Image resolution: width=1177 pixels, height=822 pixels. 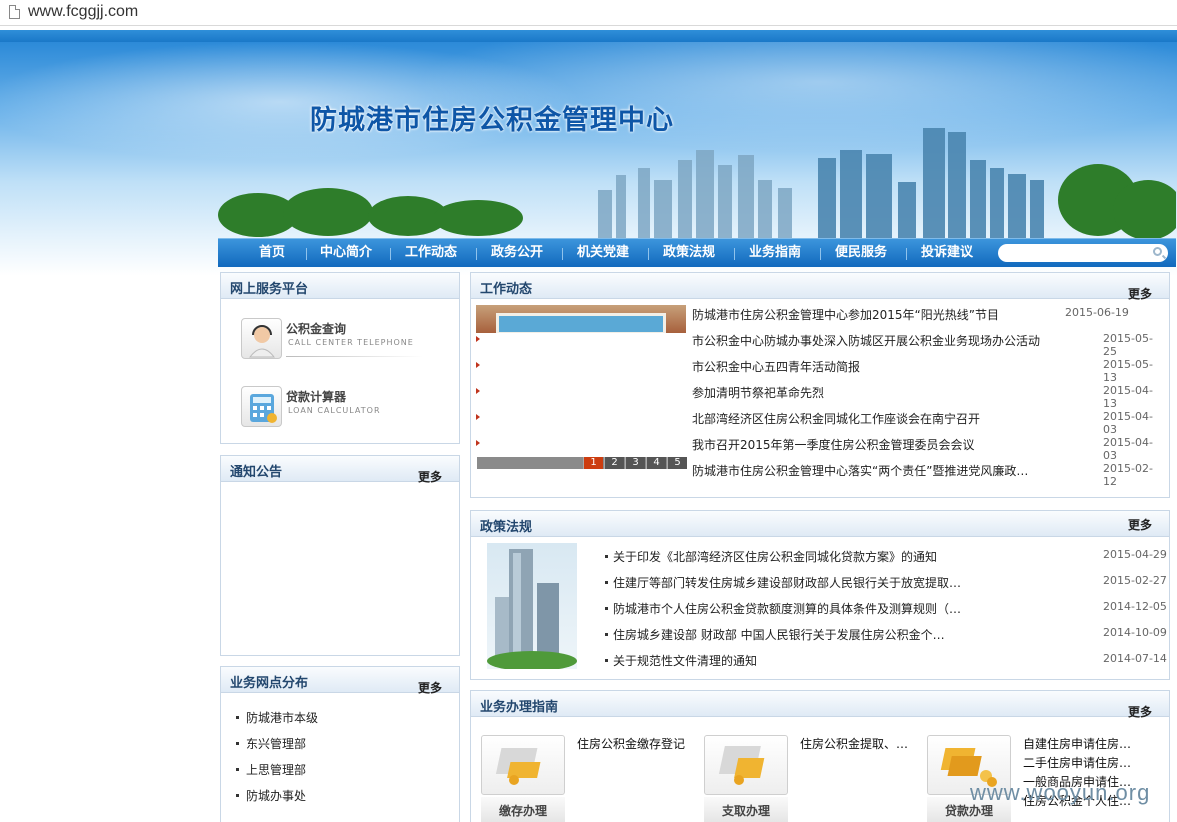 I want to click on nav-item-services: 便民服务, so click(x=861, y=253).